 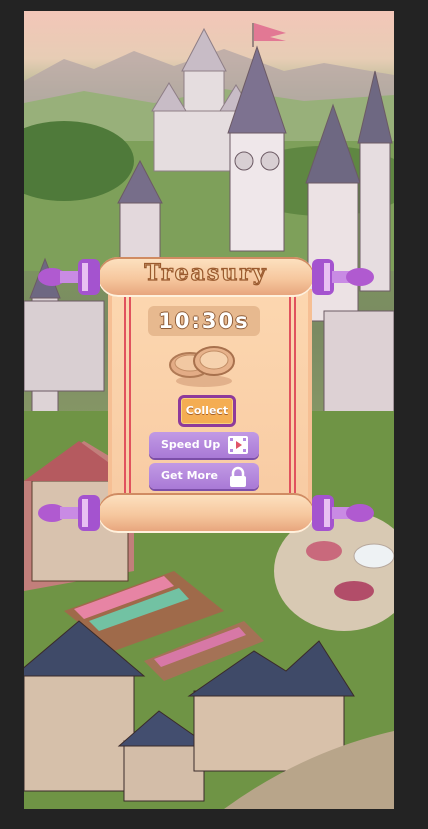 I want to click on speed-up-button: Speed Up, so click(x=204, y=445).